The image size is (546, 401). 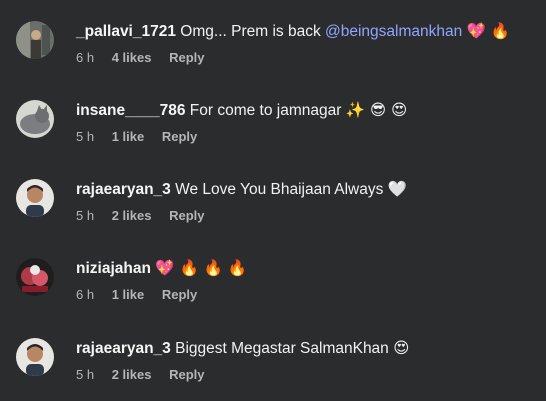 I want to click on comment-emoji: 🤍, so click(x=397, y=189).